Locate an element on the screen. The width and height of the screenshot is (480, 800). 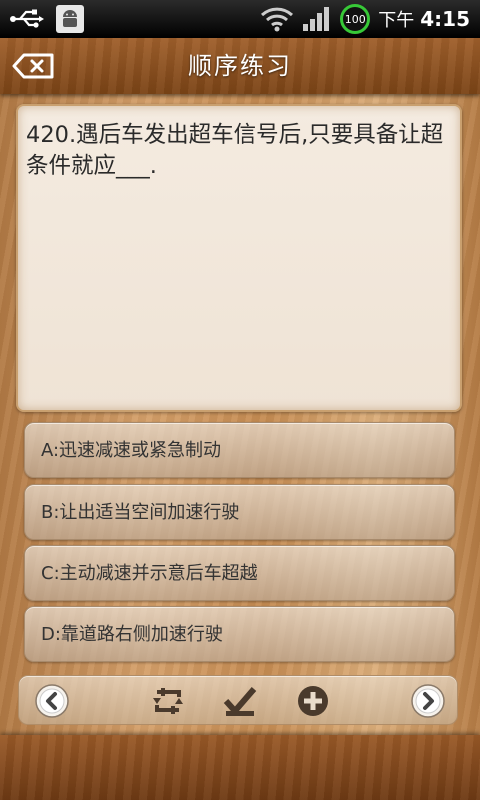
signal-icon is located at coordinates (316, 19).